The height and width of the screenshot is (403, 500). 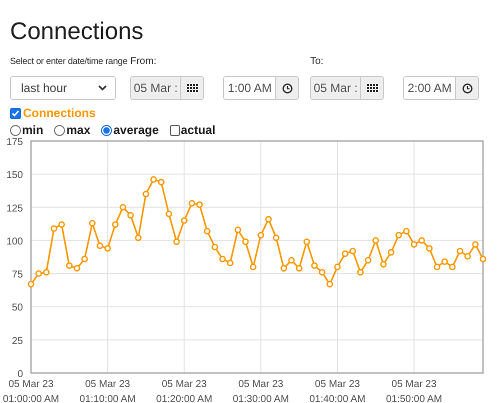 What do you see at coordinates (198, 130) in the screenshot?
I see `option-label: actual` at bounding box center [198, 130].